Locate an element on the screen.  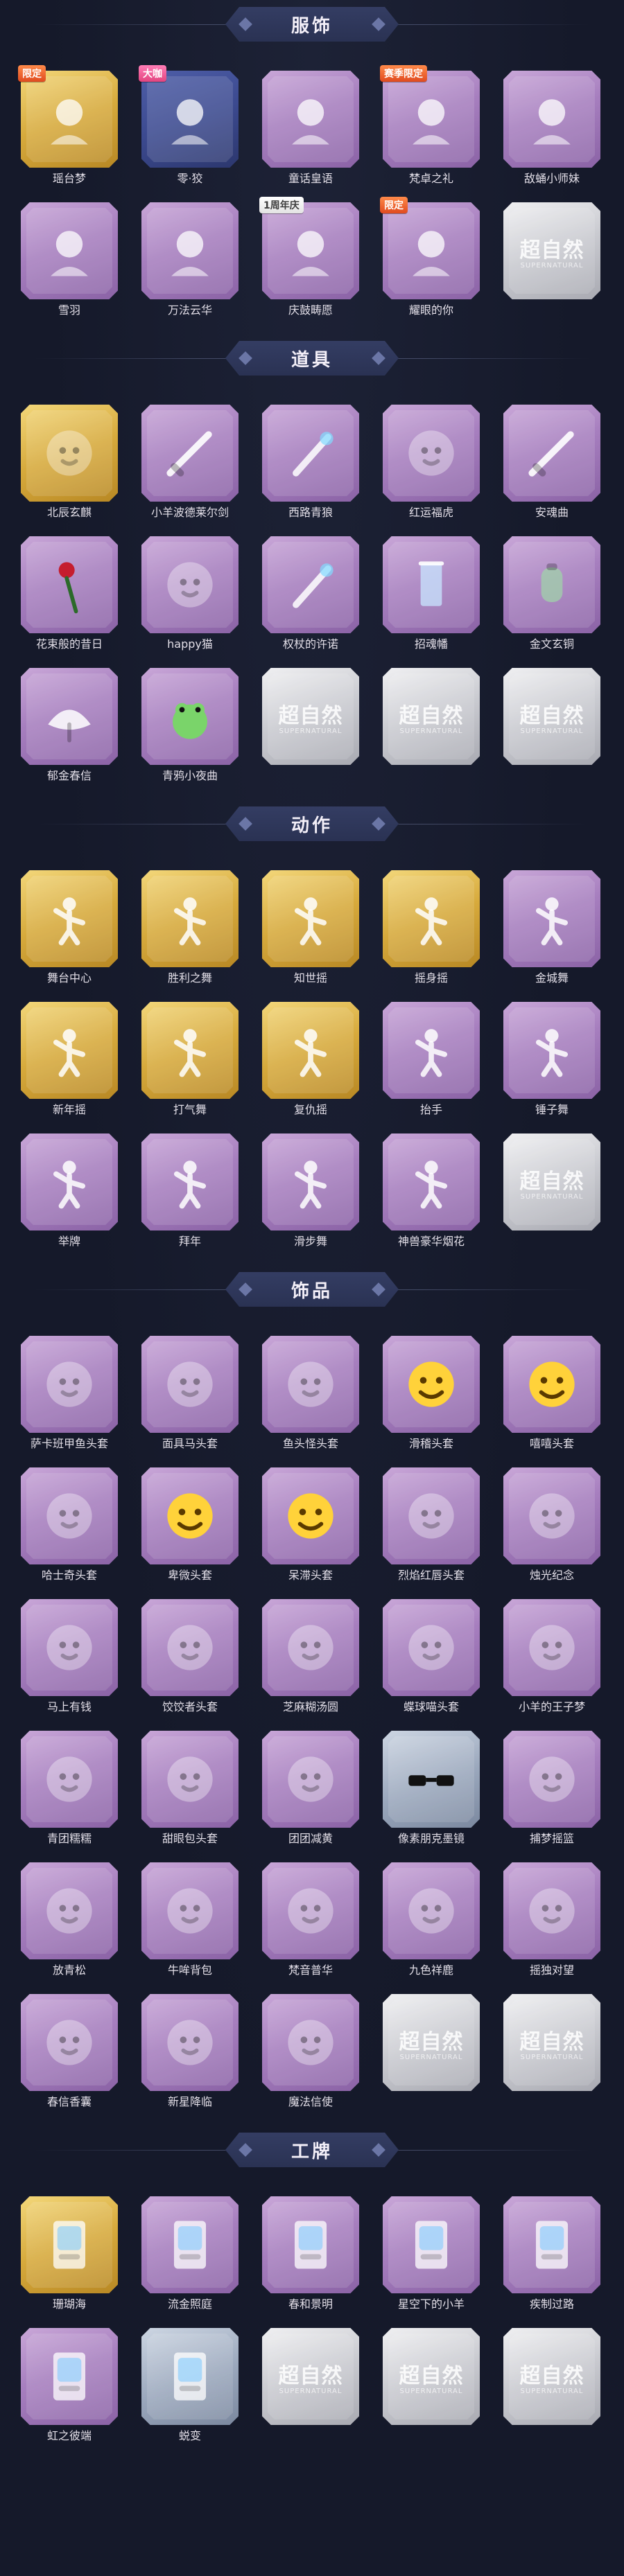
item-card: 甜眼包头套 is located at coordinates (190, 1788).